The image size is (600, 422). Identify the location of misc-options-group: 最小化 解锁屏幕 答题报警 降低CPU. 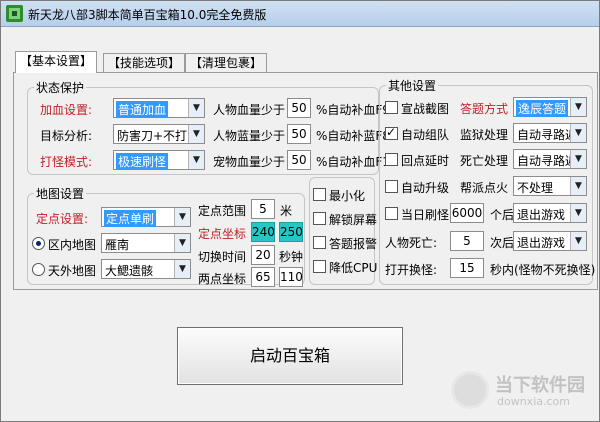
(343, 231).